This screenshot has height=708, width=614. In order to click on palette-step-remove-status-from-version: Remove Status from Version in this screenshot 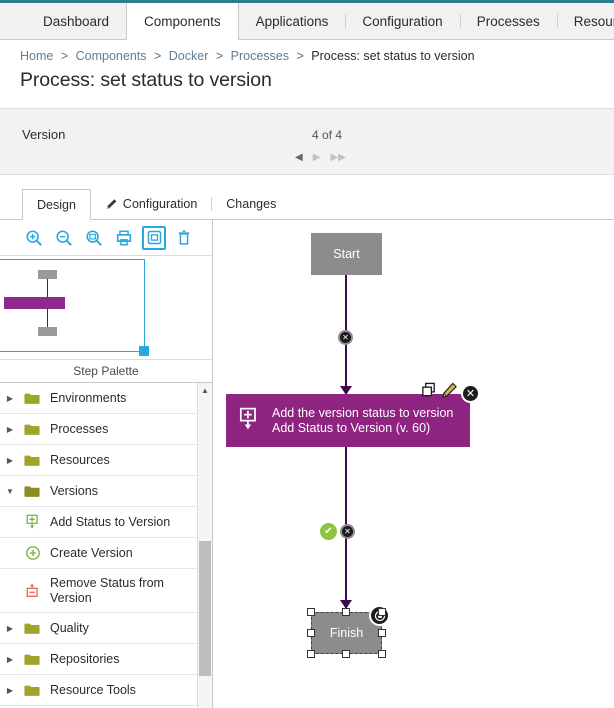, I will do `click(106, 591)`.